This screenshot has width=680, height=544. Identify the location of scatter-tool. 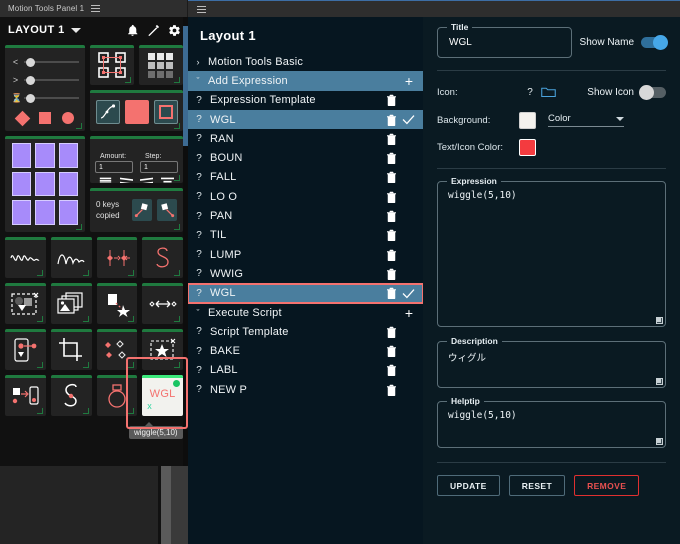
(117, 349).